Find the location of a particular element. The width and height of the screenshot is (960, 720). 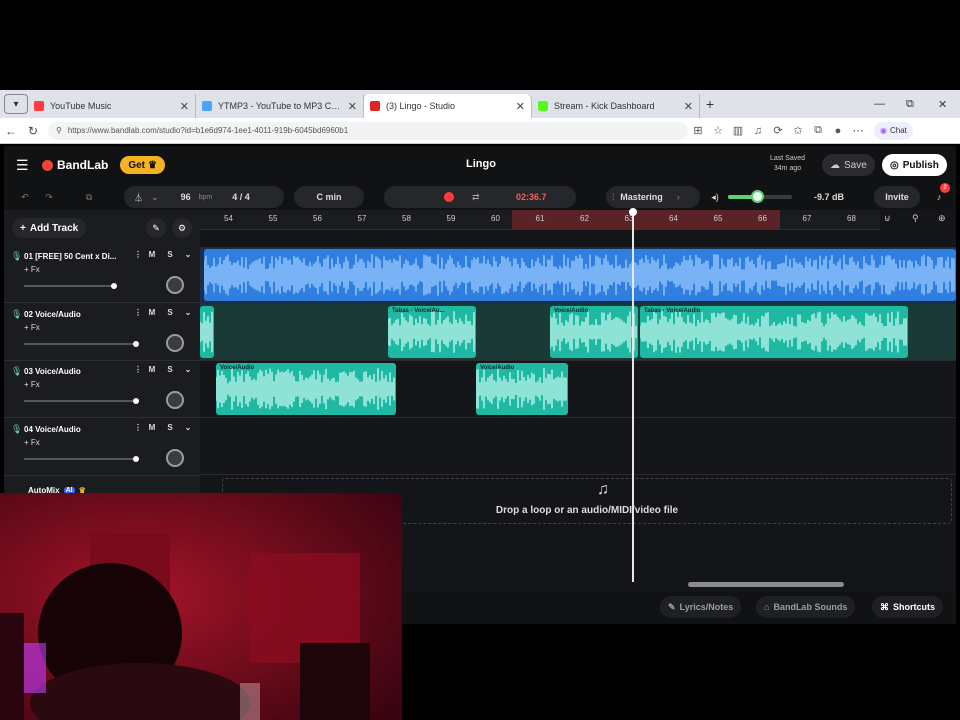

audio-clip: Tabas · Voice/Audio is located at coordinates (774, 332).